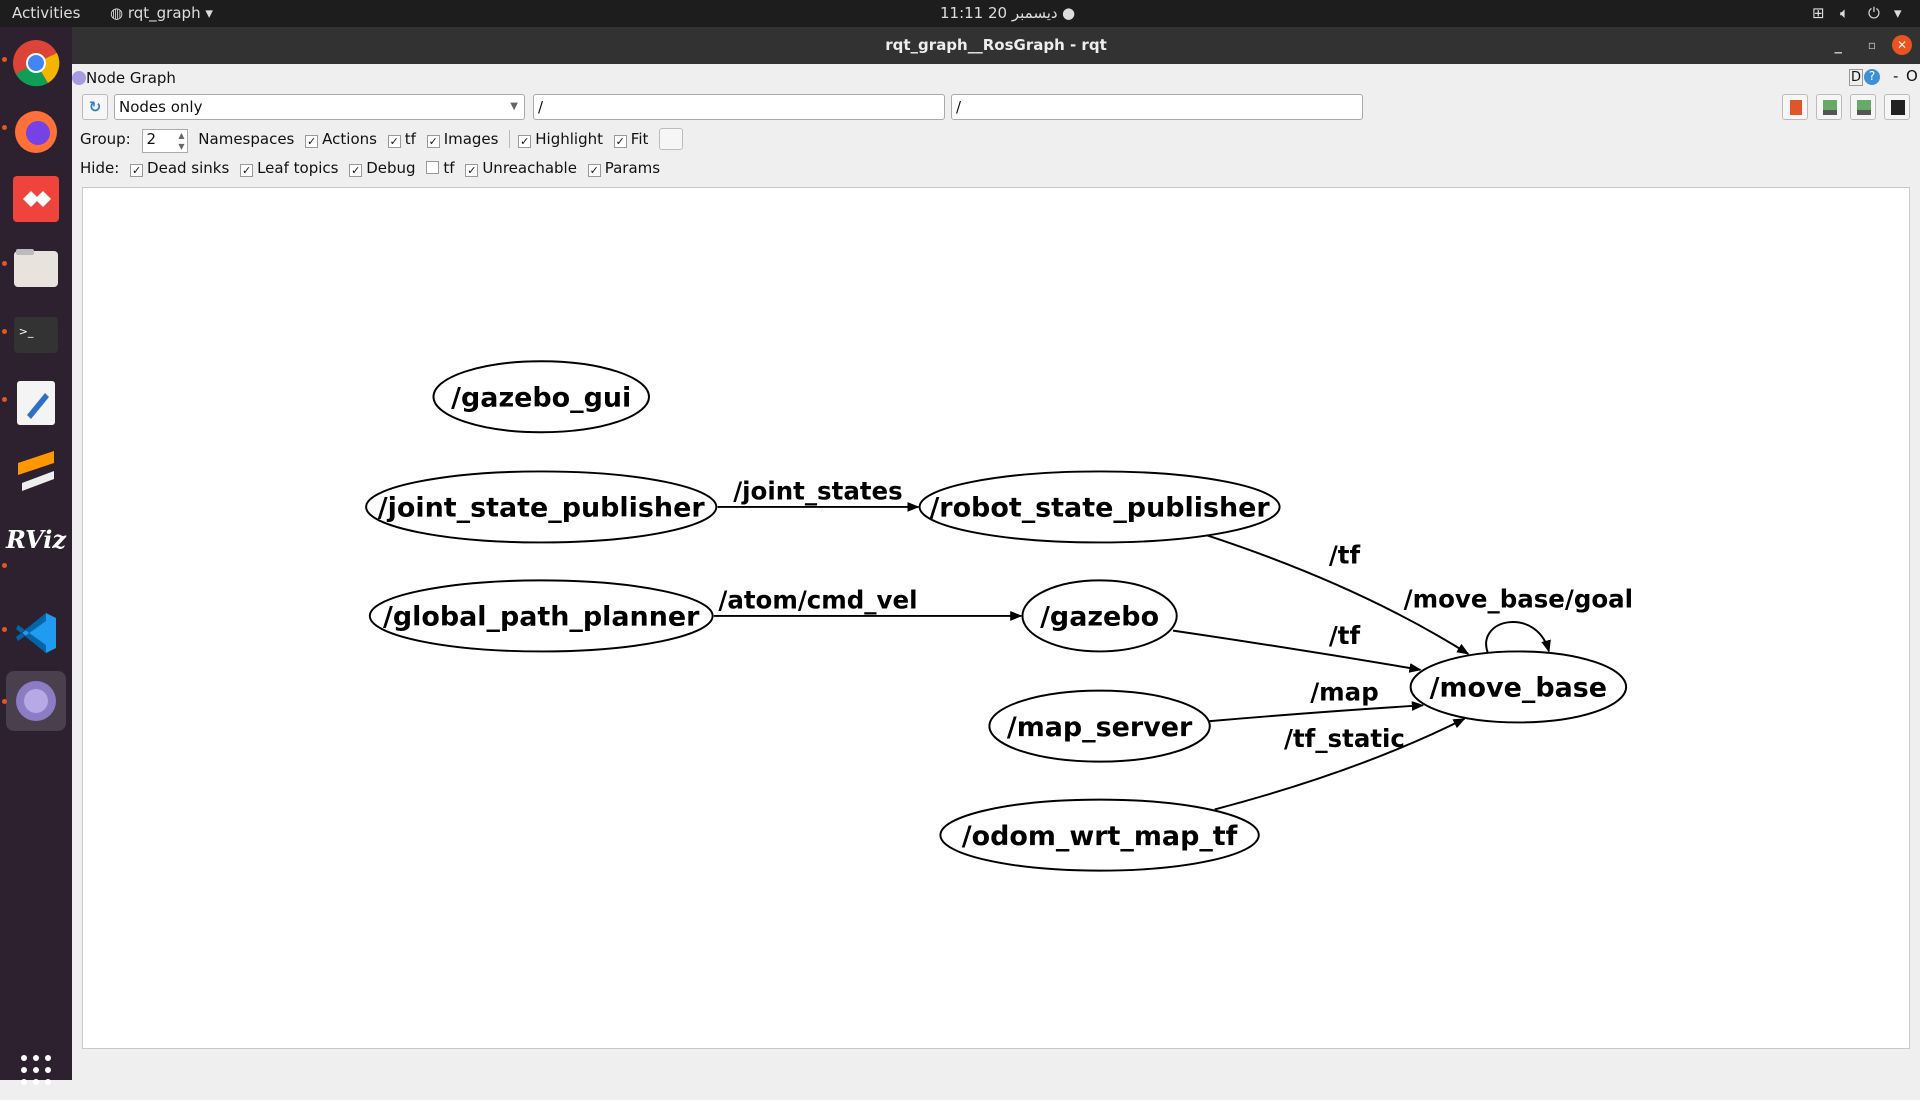 The width and height of the screenshot is (1920, 1100). I want to click on refresh-button: ↻, so click(95, 107).